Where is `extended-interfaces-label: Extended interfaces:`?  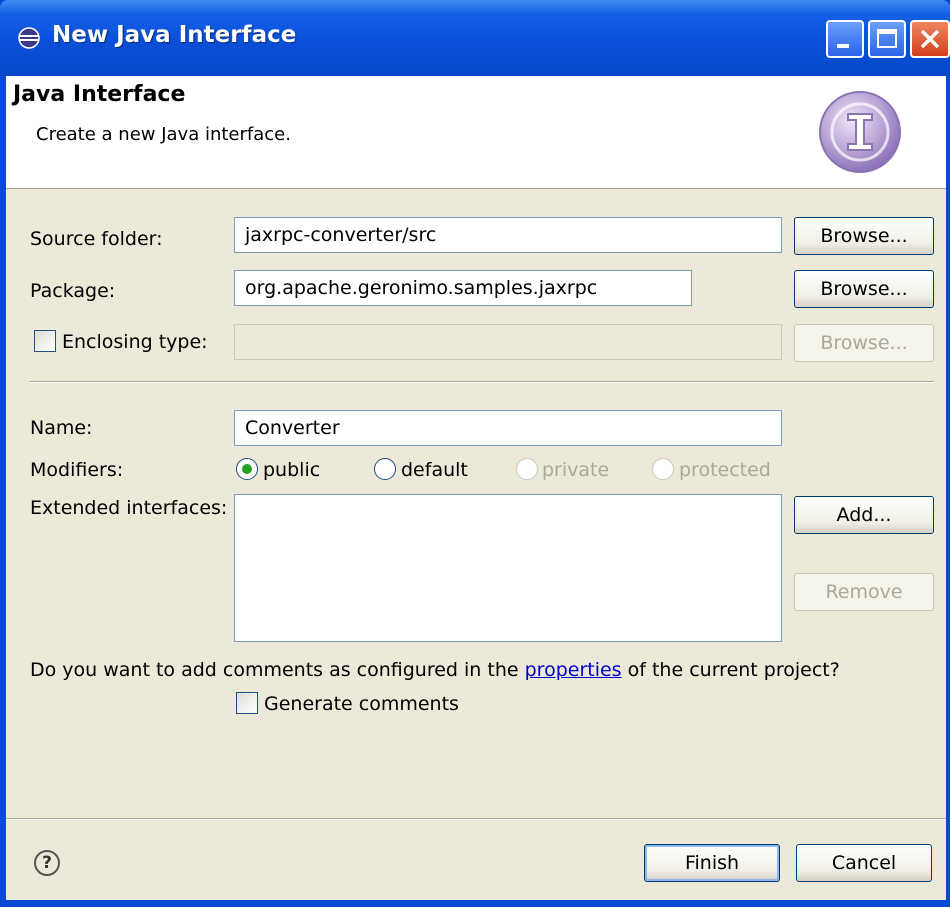
extended-interfaces-label: Extended interfaces: is located at coordinates (129, 508).